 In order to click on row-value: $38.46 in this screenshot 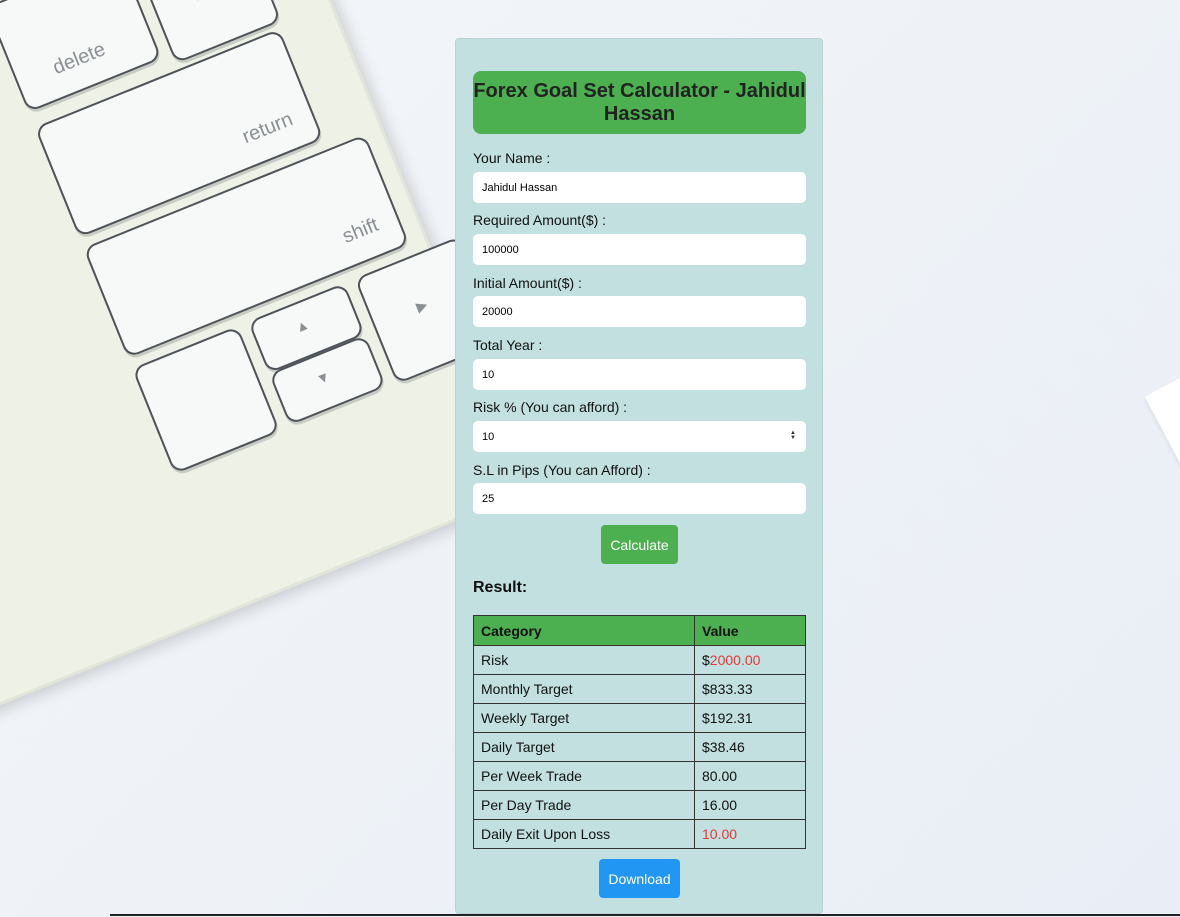, I will do `click(750, 747)`.